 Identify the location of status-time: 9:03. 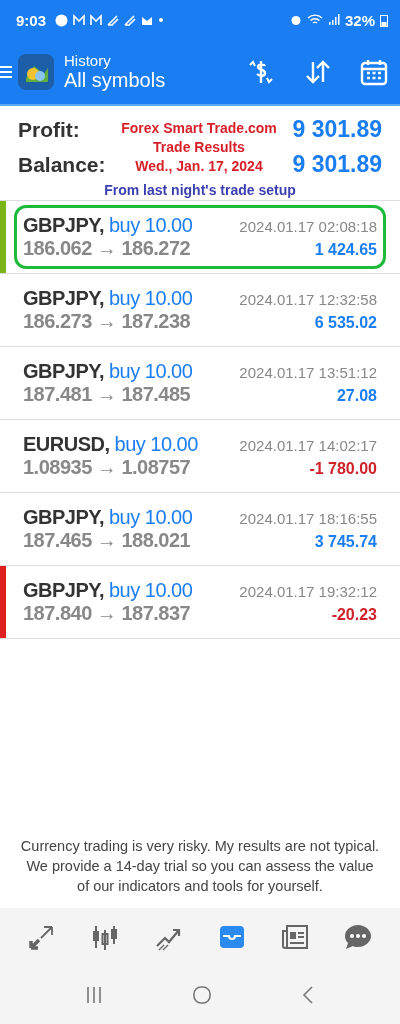
(31, 20).